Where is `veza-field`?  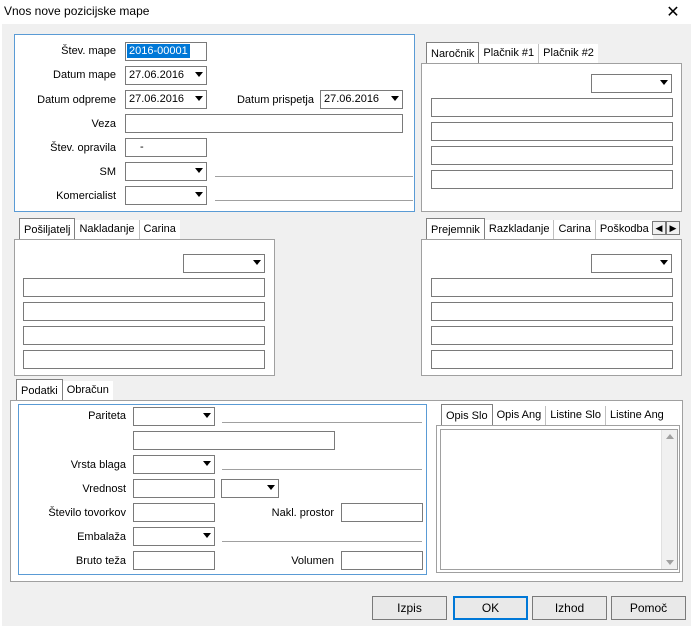
veza-field is located at coordinates (264, 123).